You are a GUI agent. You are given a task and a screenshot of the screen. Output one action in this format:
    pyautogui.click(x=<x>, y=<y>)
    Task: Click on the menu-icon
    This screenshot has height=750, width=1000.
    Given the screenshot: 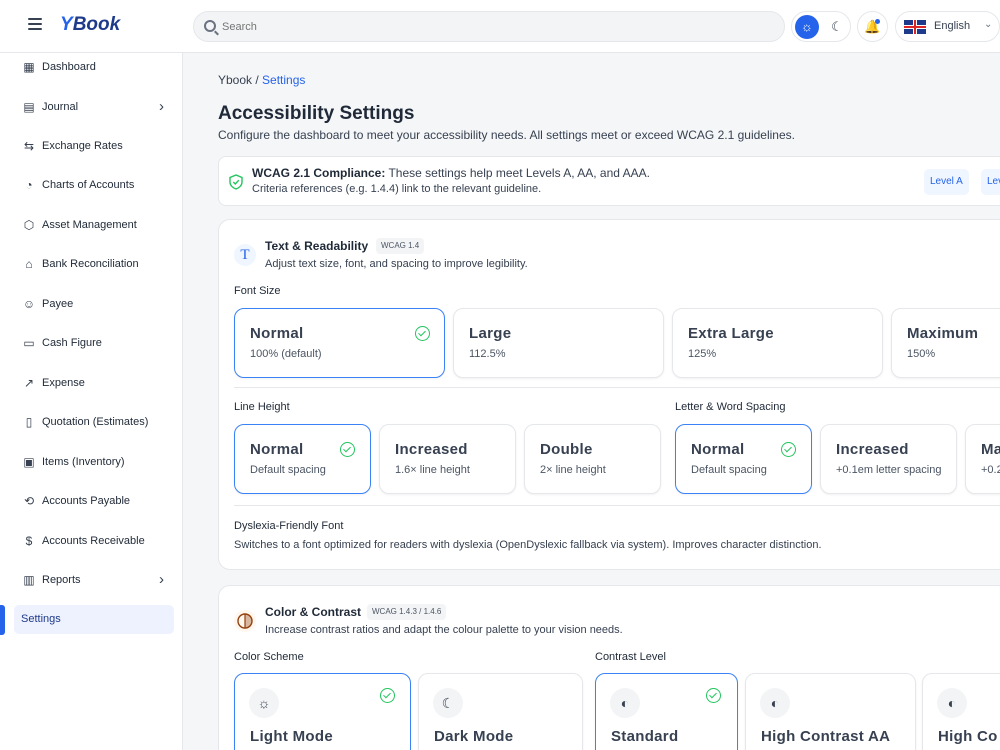 What is the action you would take?
    pyautogui.click(x=35, y=25)
    